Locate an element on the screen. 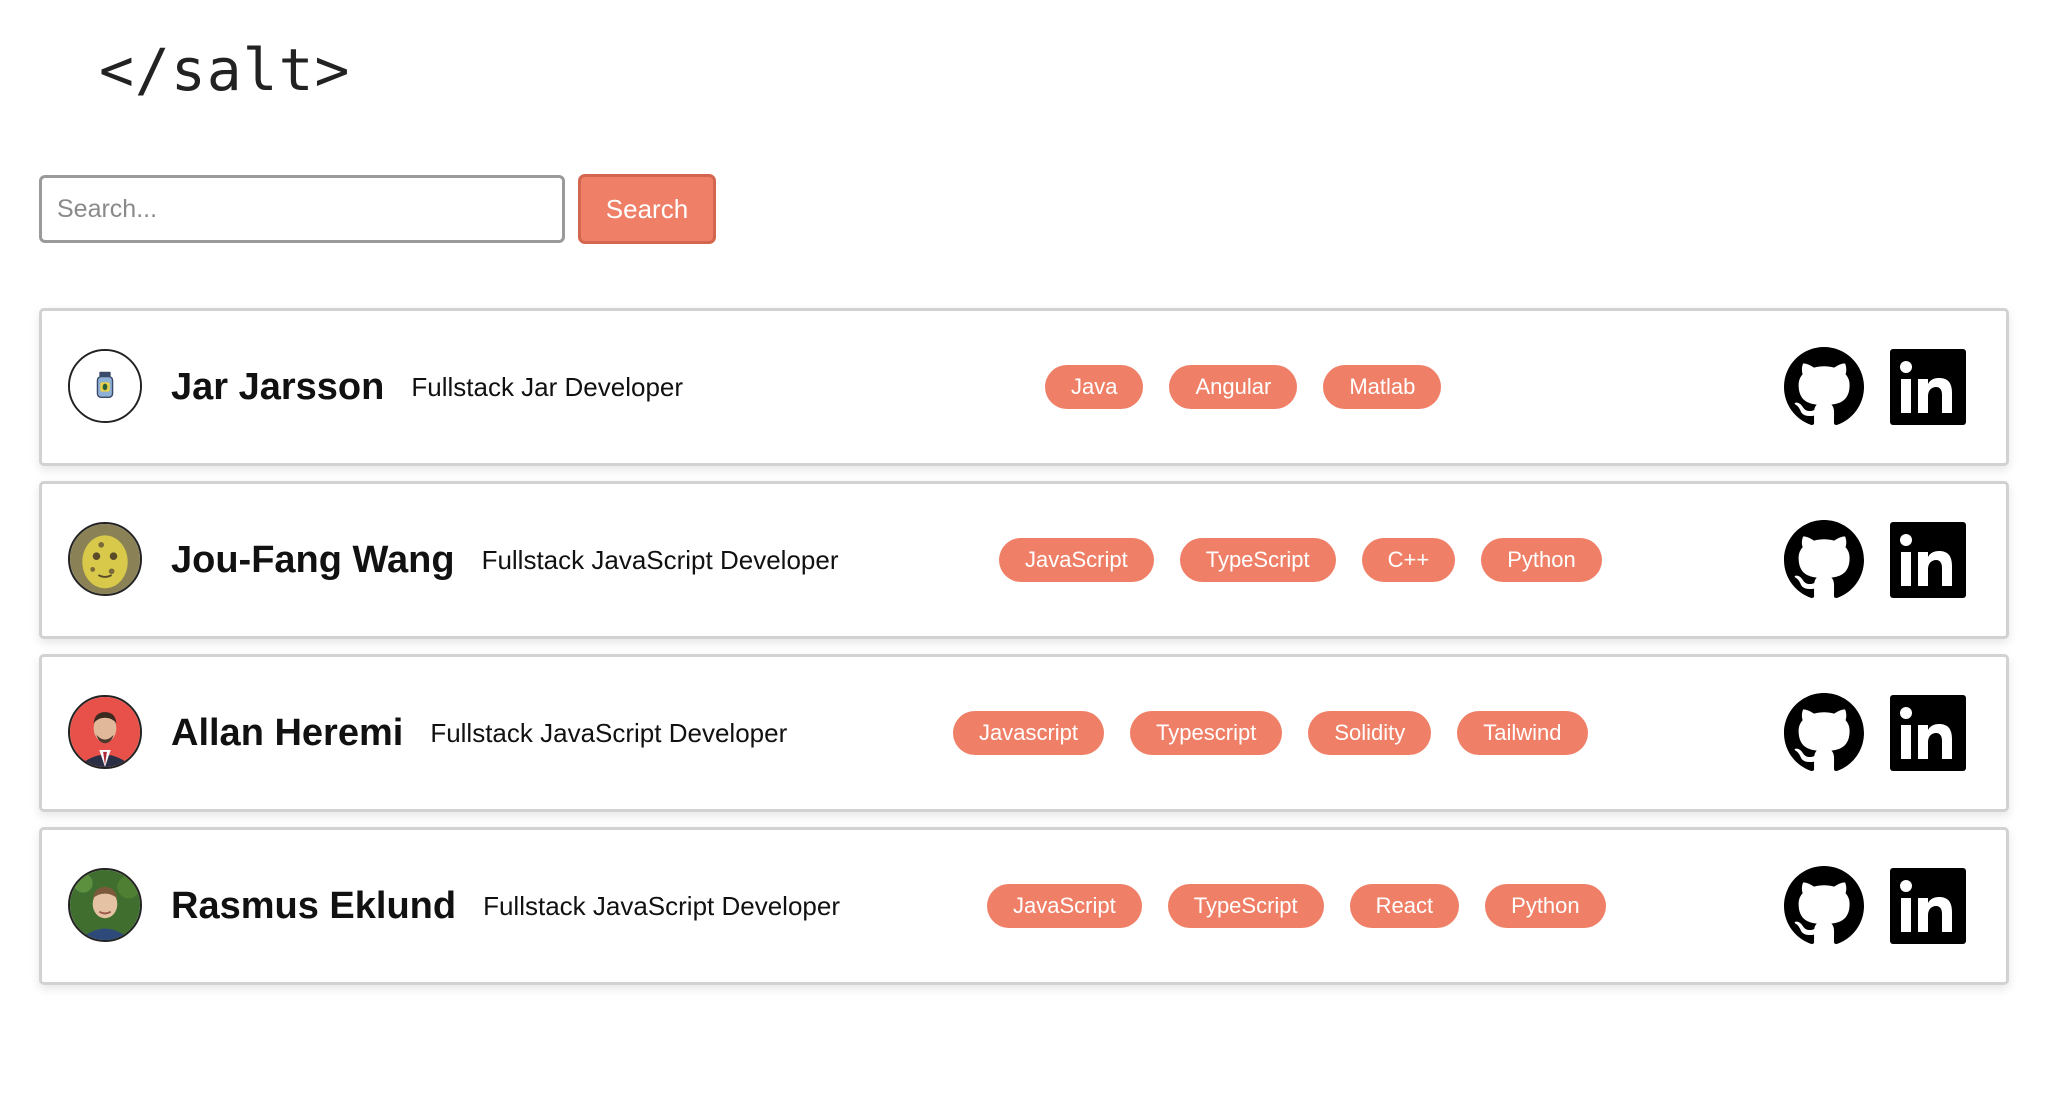 The image size is (2048, 1108). search-input is located at coordinates (302, 209).